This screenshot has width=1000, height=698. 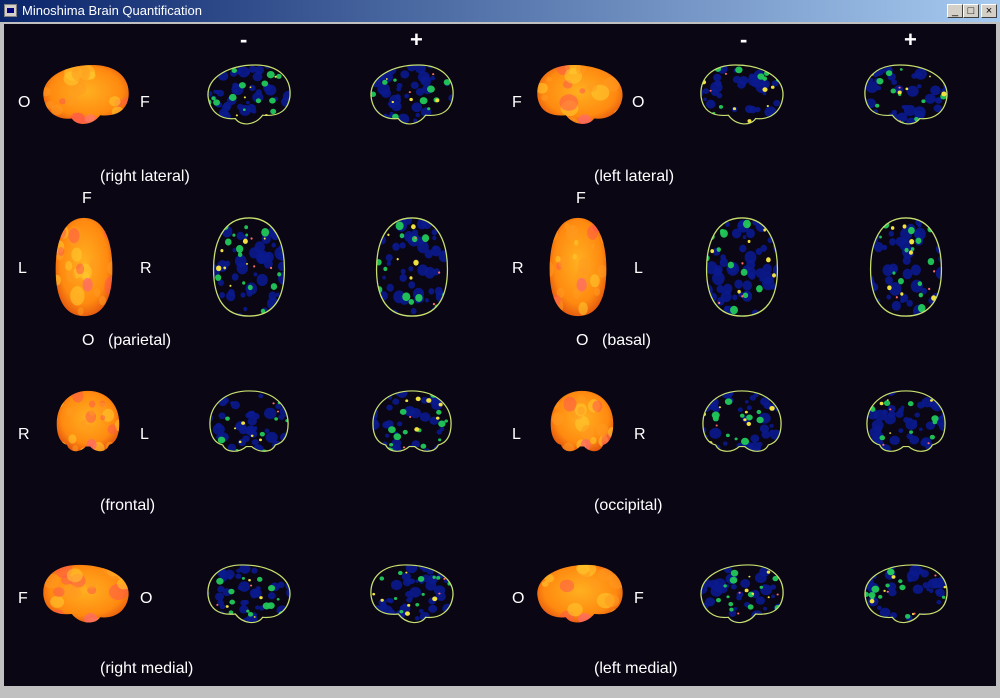 What do you see at coordinates (742, 431) in the screenshot?
I see `occipital-decrease-map` at bounding box center [742, 431].